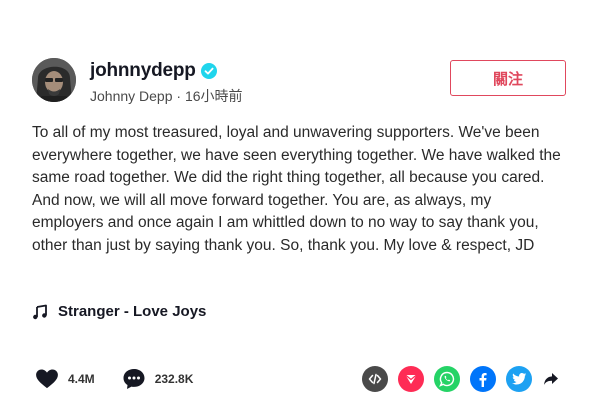 This screenshot has height=400, width=600. What do you see at coordinates (411, 379) in the screenshot?
I see `send-icon` at bounding box center [411, 379].